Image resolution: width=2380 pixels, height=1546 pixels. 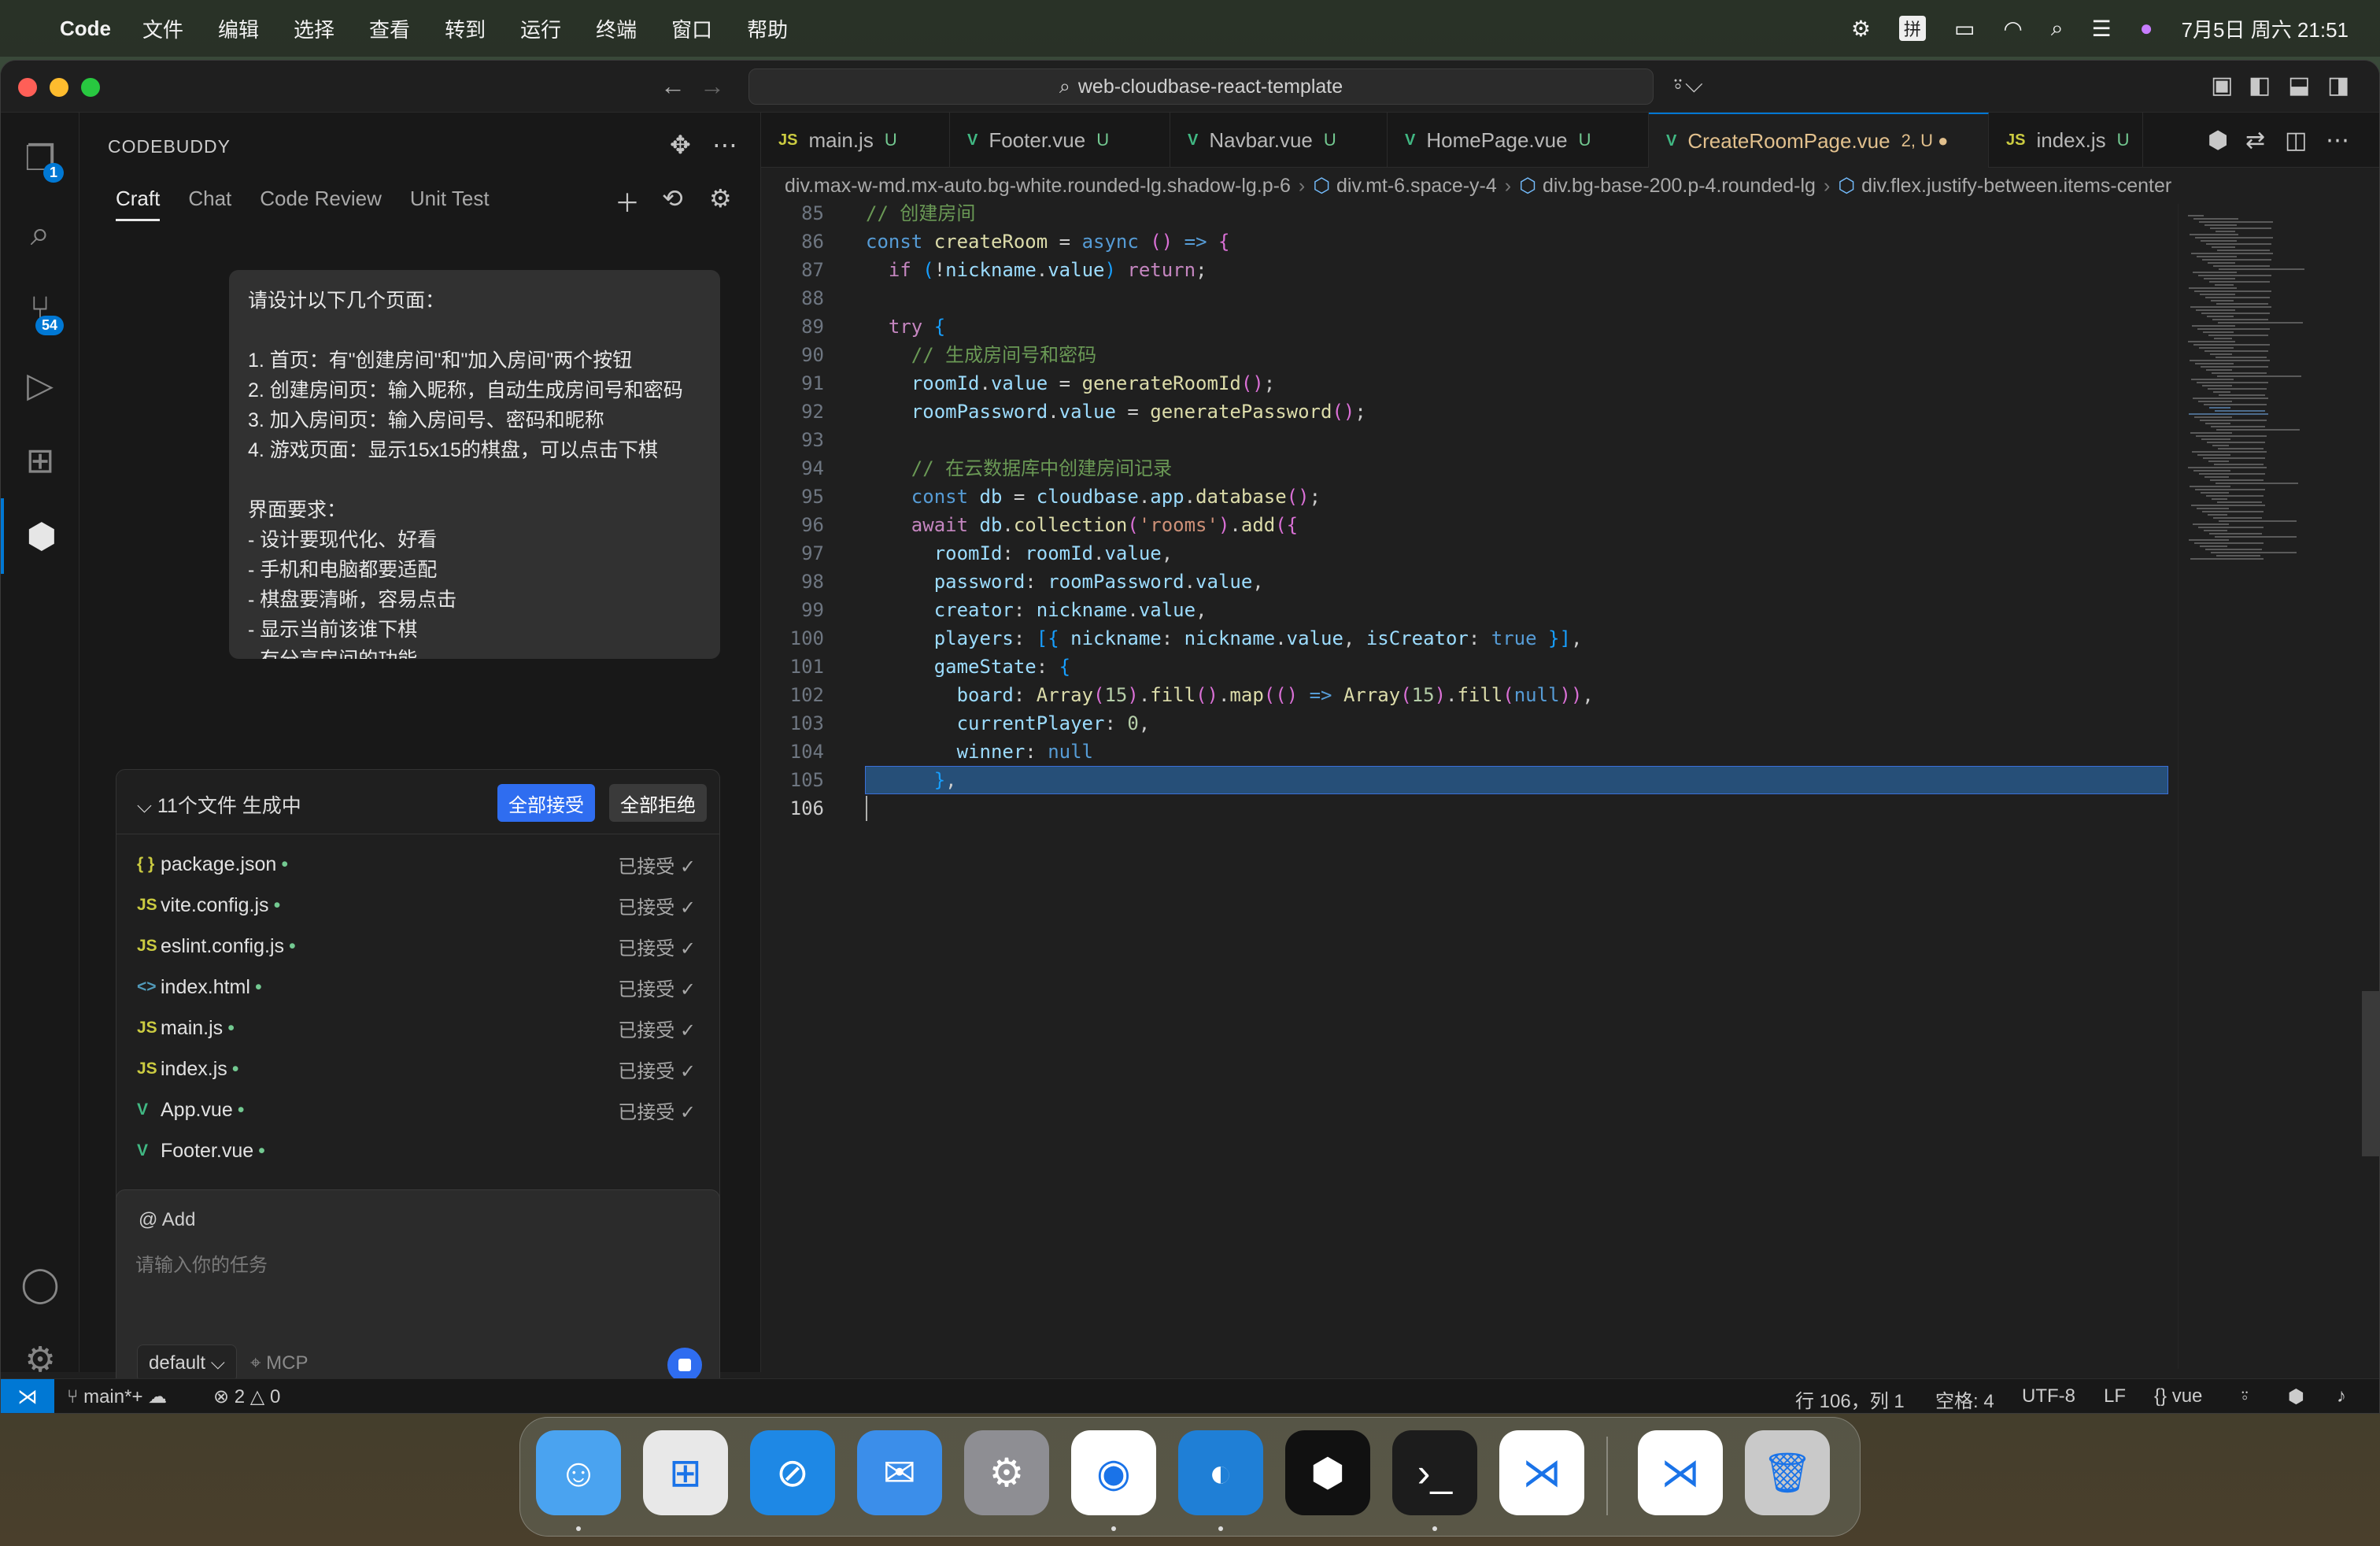 What do you see at coordinates (1469, 355) in the screenshot?
I see `code-line: 90 // 生成房间号和密码` at bounding box center [1469, 355].